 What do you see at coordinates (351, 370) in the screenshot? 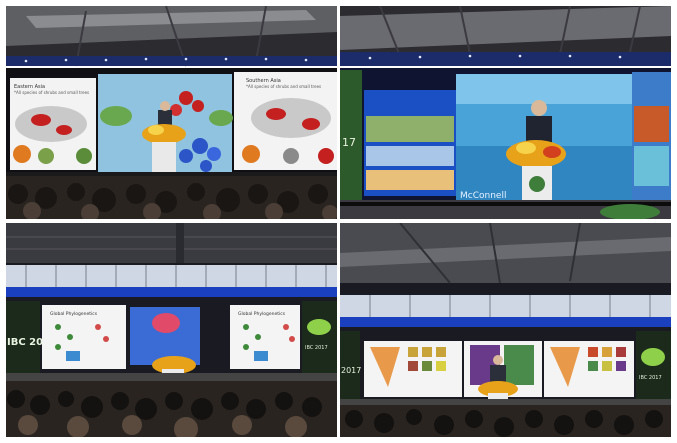
I see `left-edge-logo-text: 2017` at bounding box center [351, 370].